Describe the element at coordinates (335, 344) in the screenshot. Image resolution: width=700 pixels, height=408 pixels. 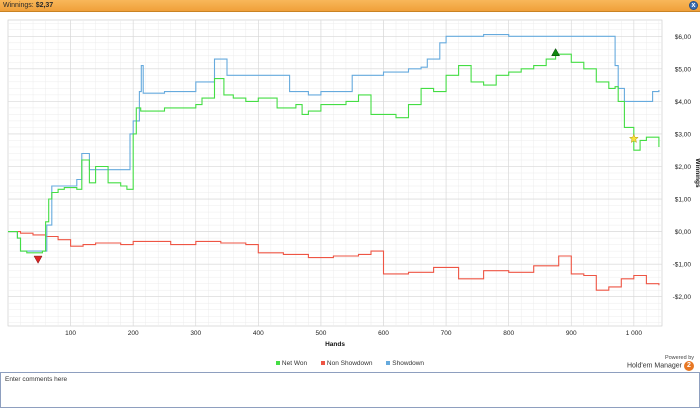
I see `x-axis-title: Hands` at that location.